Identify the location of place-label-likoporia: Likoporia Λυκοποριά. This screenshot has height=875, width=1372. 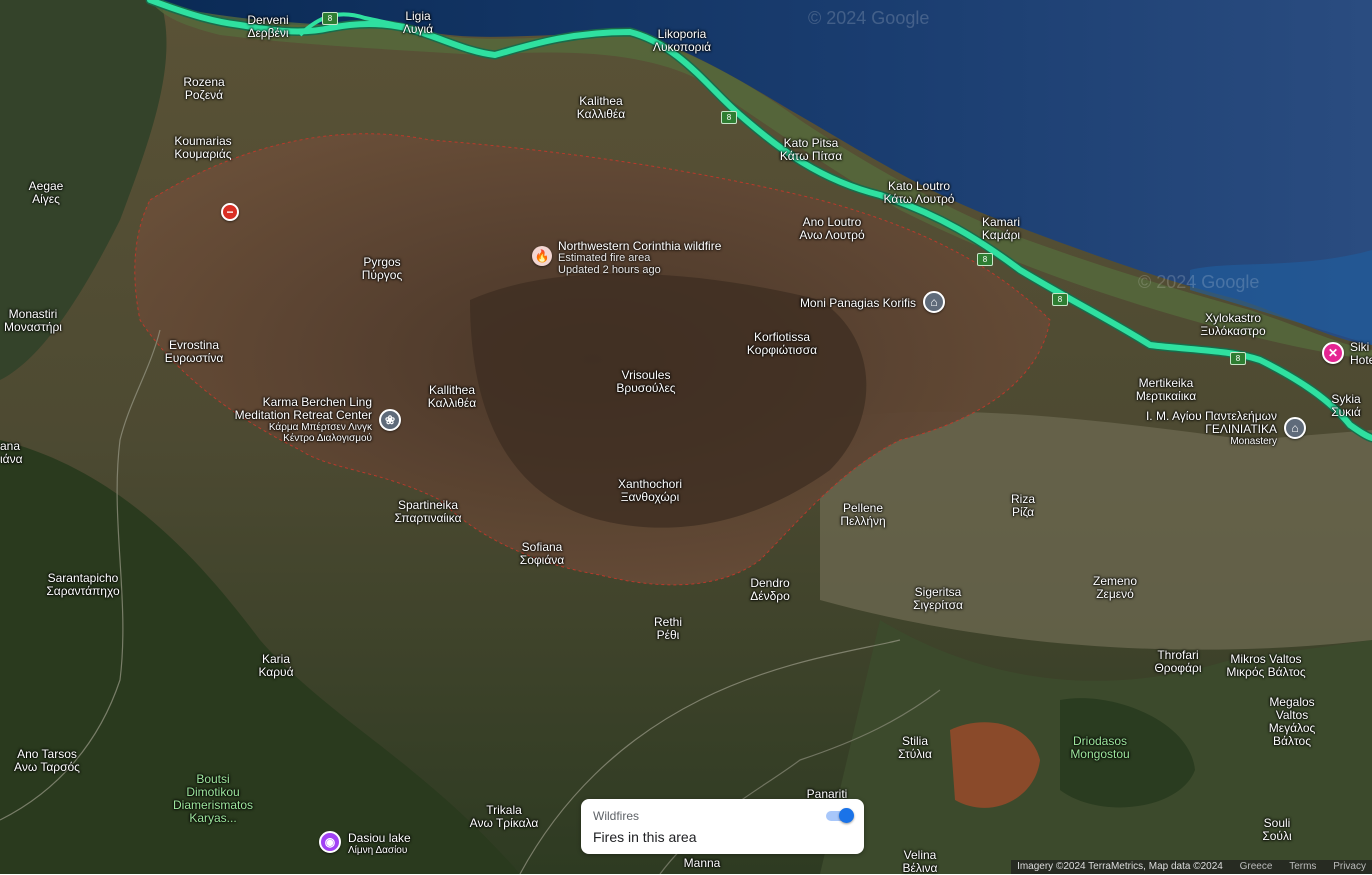
(682, 41).